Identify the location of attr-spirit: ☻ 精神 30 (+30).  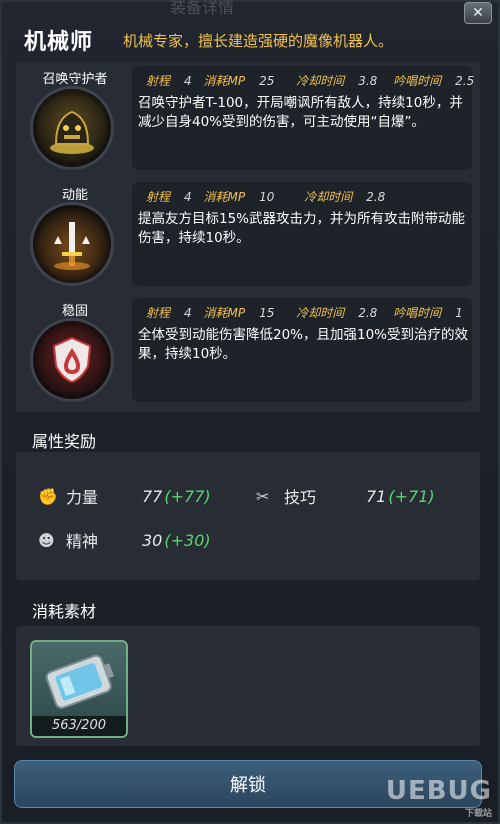
(124, 541).